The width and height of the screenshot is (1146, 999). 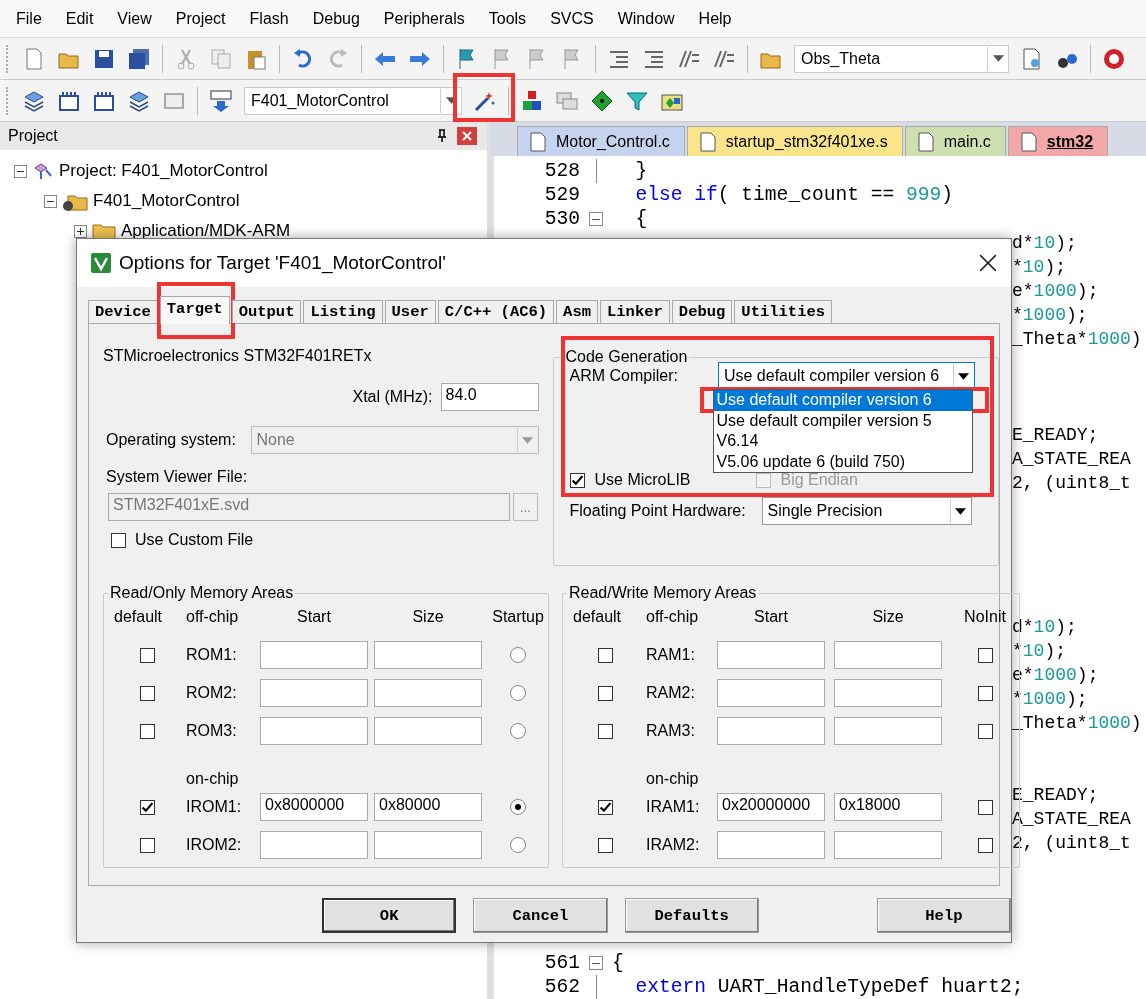 What do you see at coordinates (139, 58) in the screenshot?
I see `save-all-icon` at bounding box center [139, 58].